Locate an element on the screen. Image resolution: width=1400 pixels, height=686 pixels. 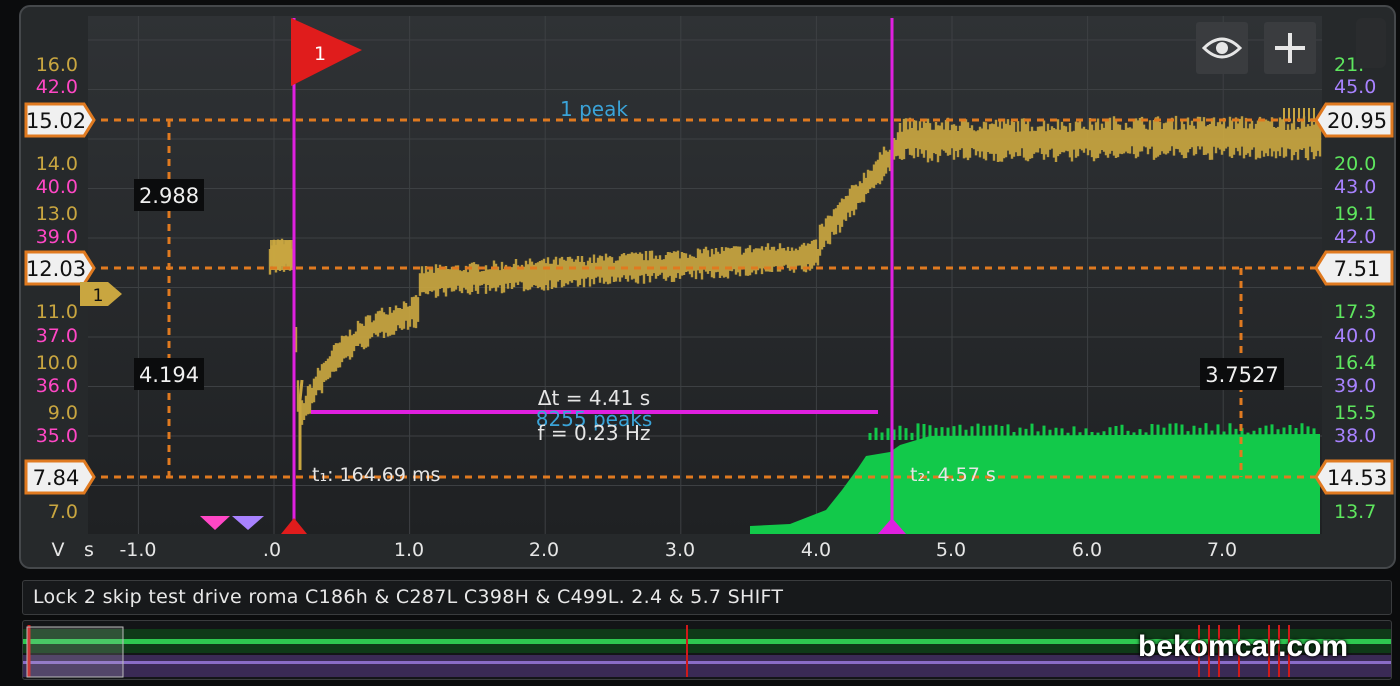
x-axis-tick: .0 is located at coordinates (272, 550).